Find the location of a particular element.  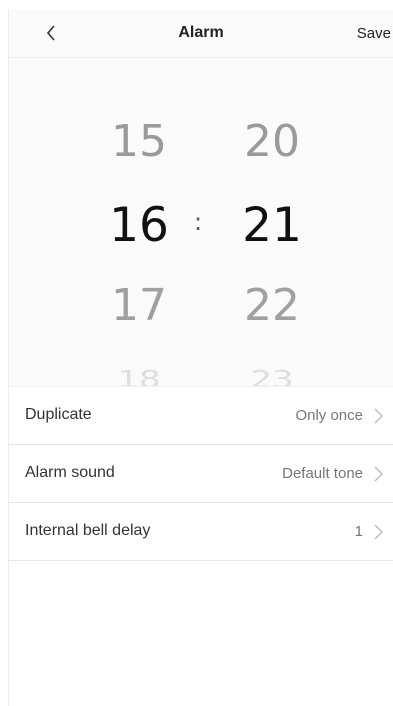

settings-row-alarm-sound: Alarm sound Default tone is located at coordinates (201, 474).